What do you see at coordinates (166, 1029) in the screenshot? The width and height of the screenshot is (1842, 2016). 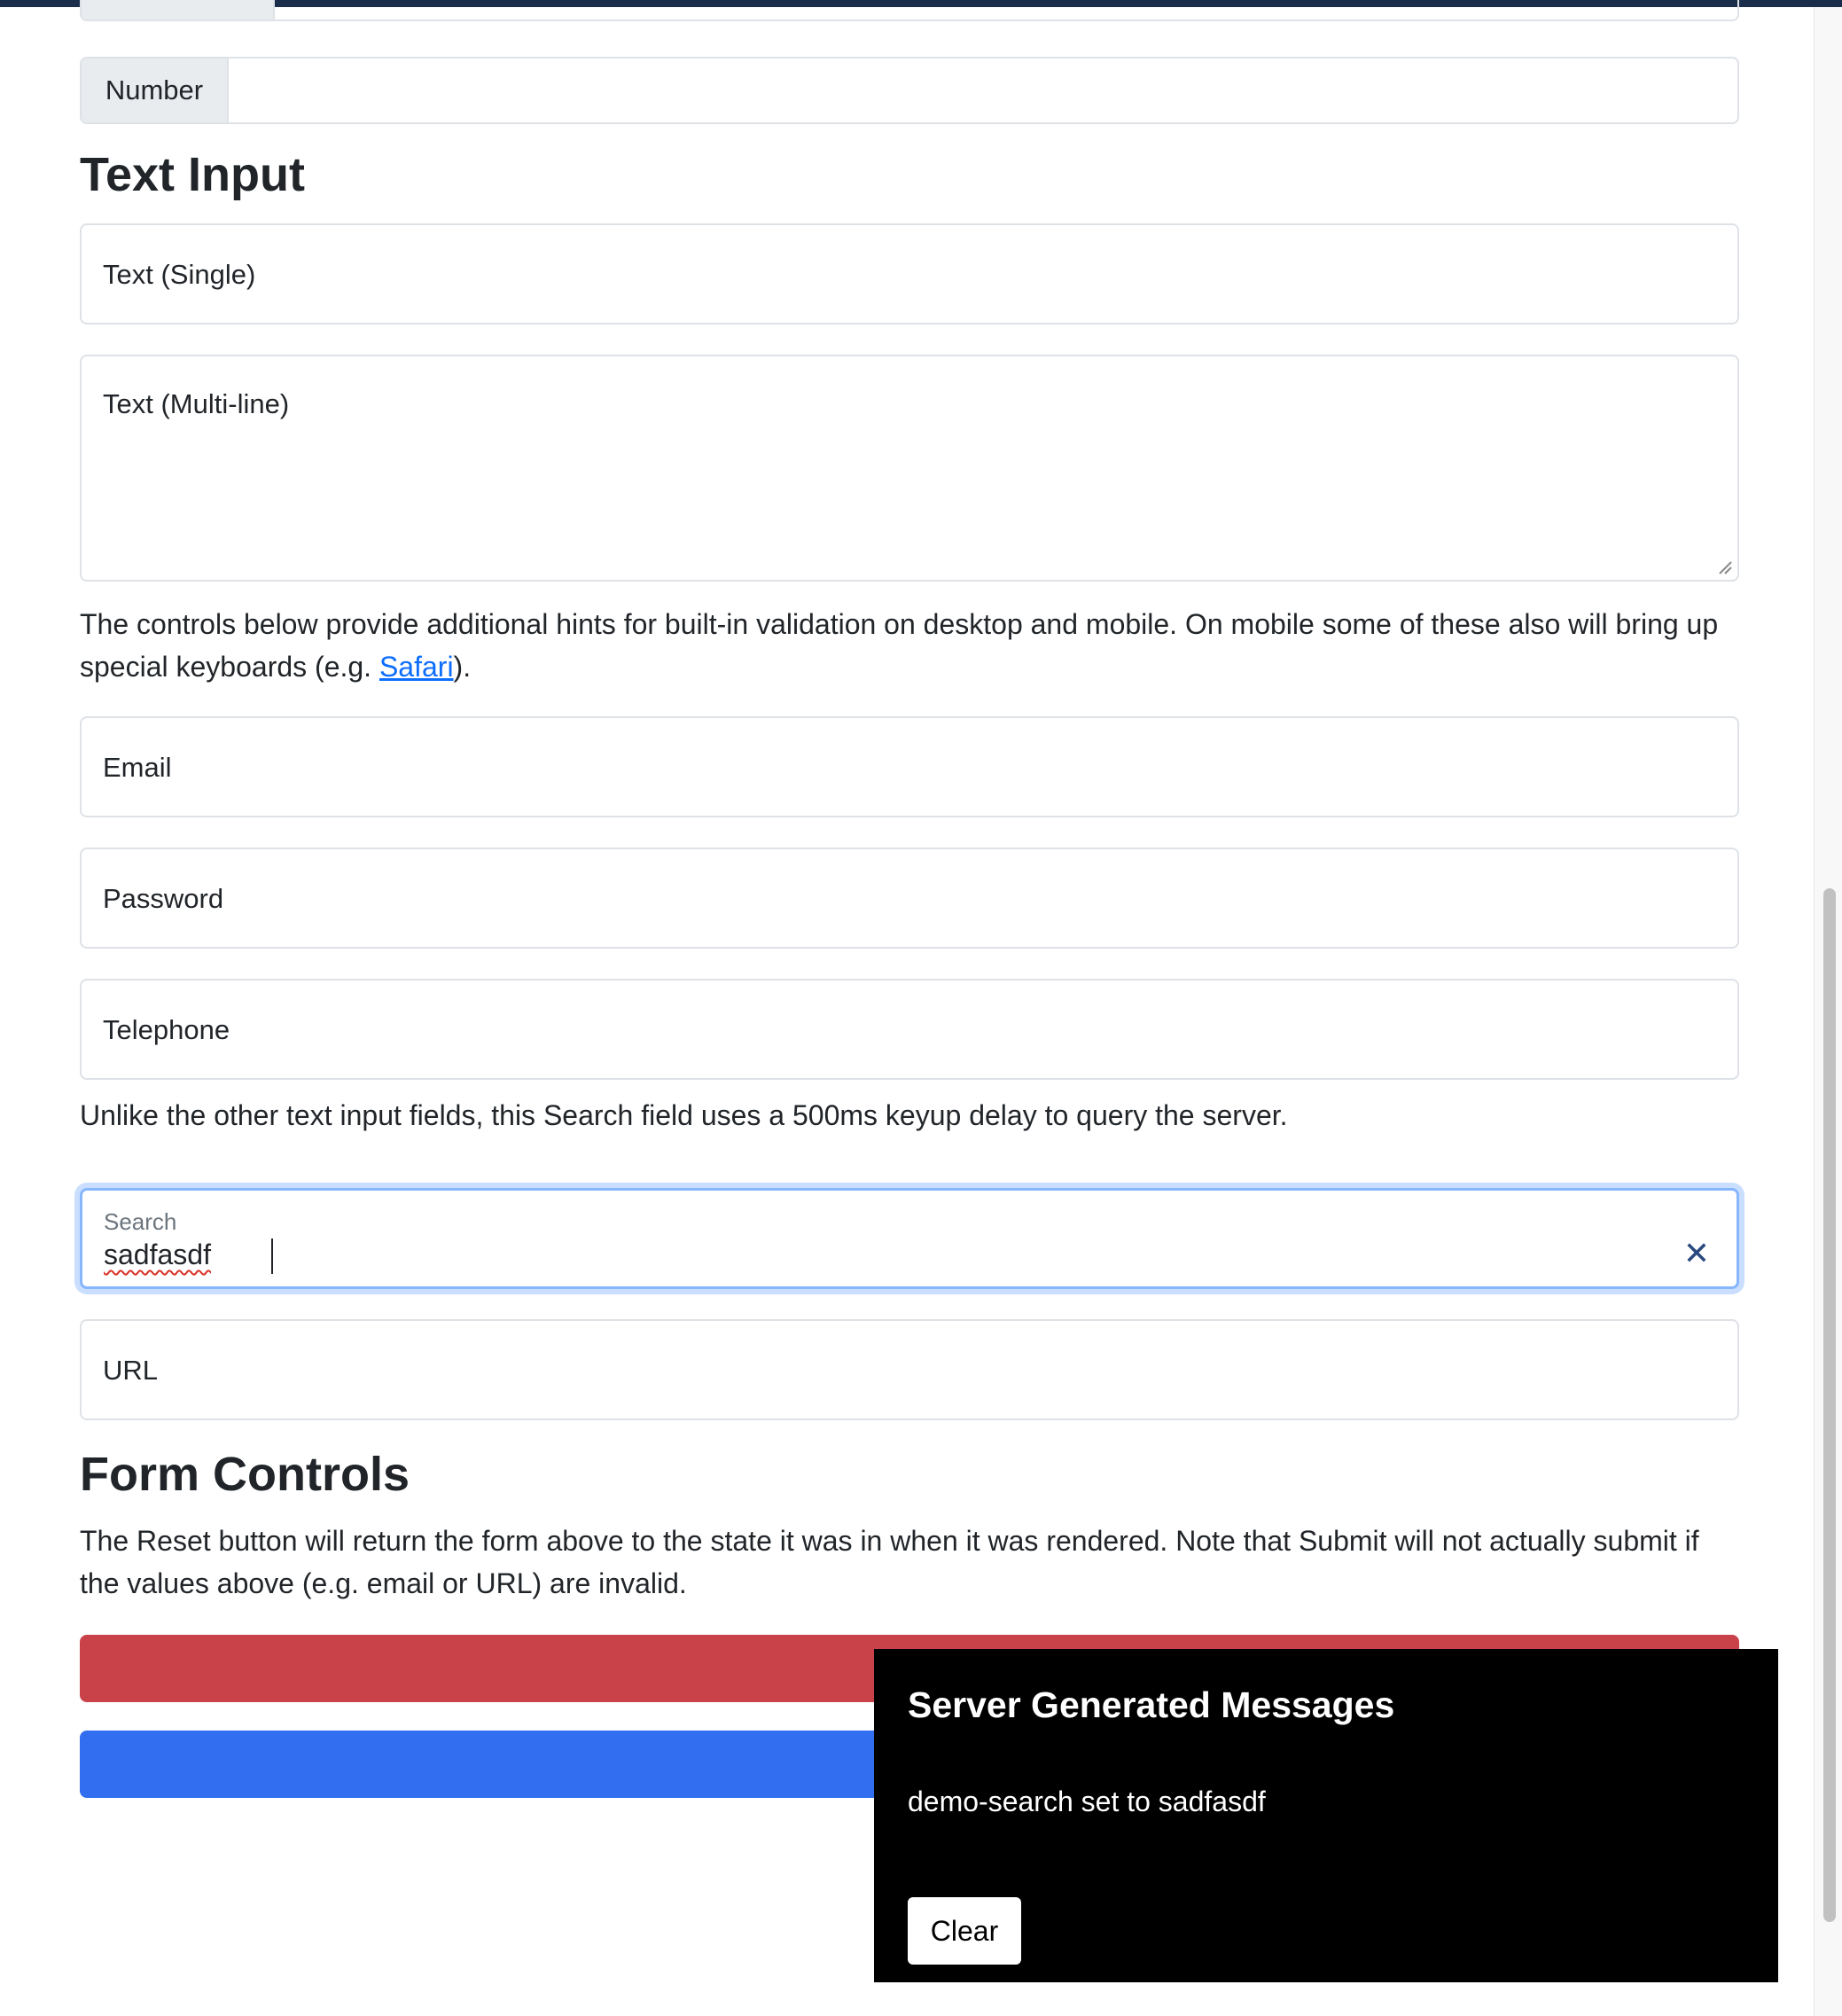 I see `telephone-label: Telephone` at bounding box center [166, 1029].